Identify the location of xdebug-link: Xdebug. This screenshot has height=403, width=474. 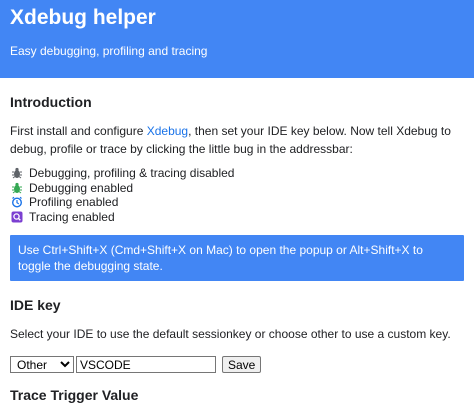
(167, 131).